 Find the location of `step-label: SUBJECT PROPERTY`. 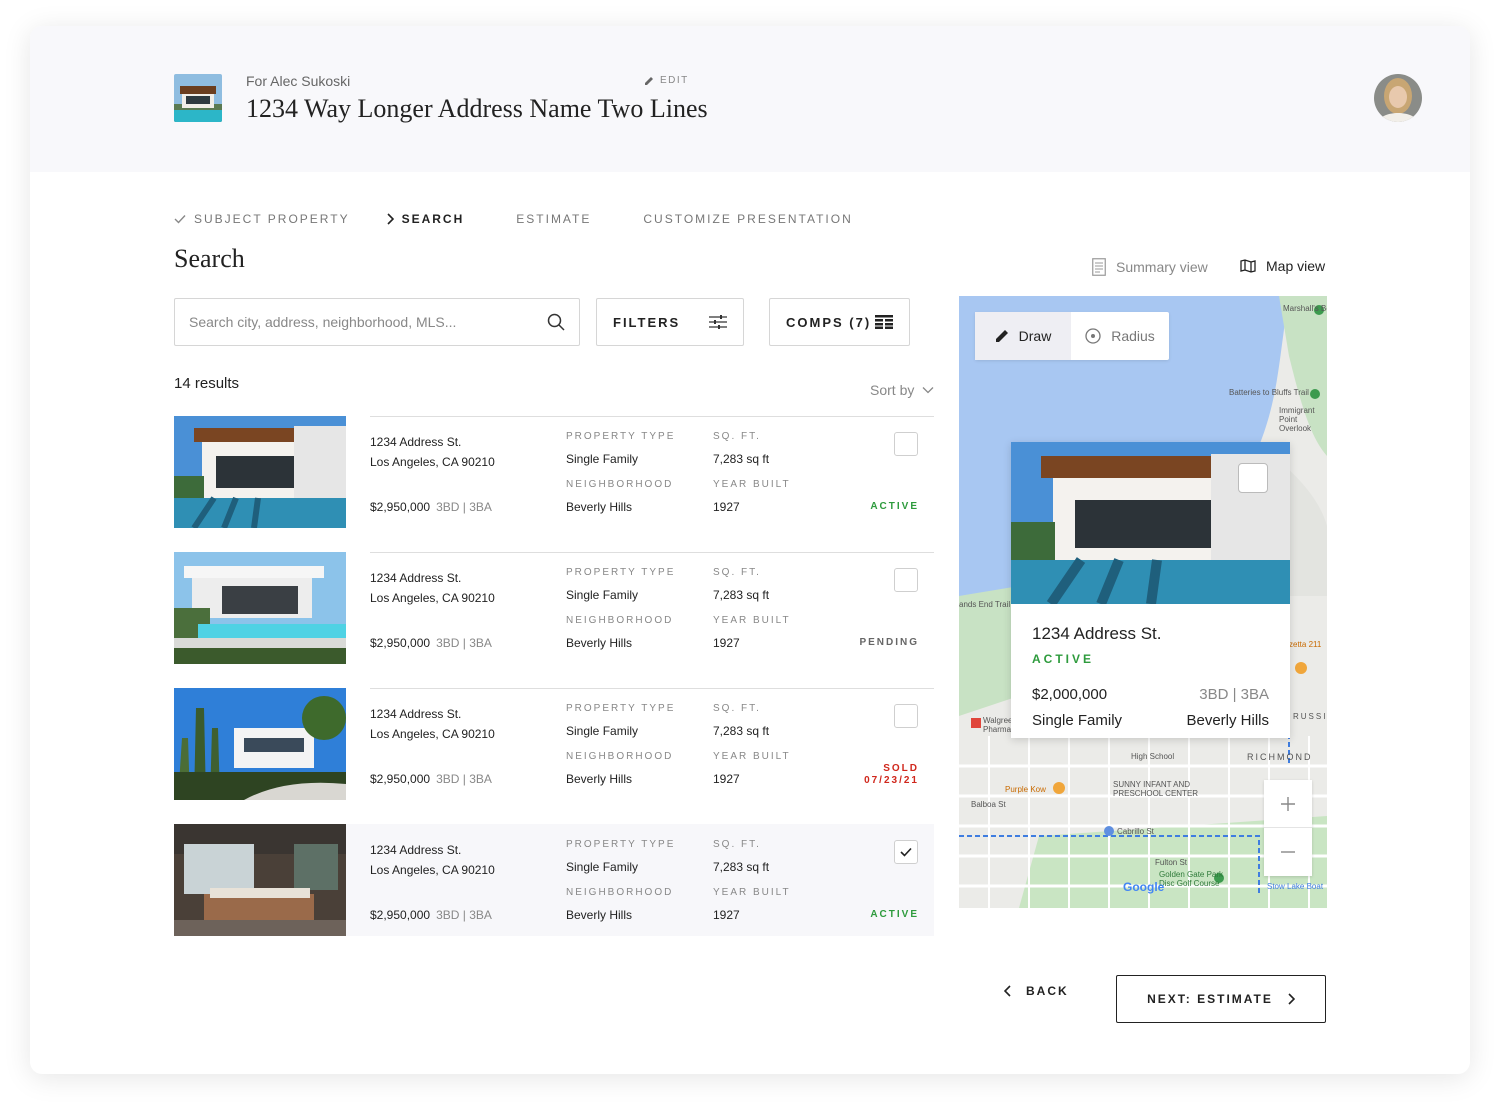

step-label: SUBJECT PROPERTY is located at coordinates (272, 219).